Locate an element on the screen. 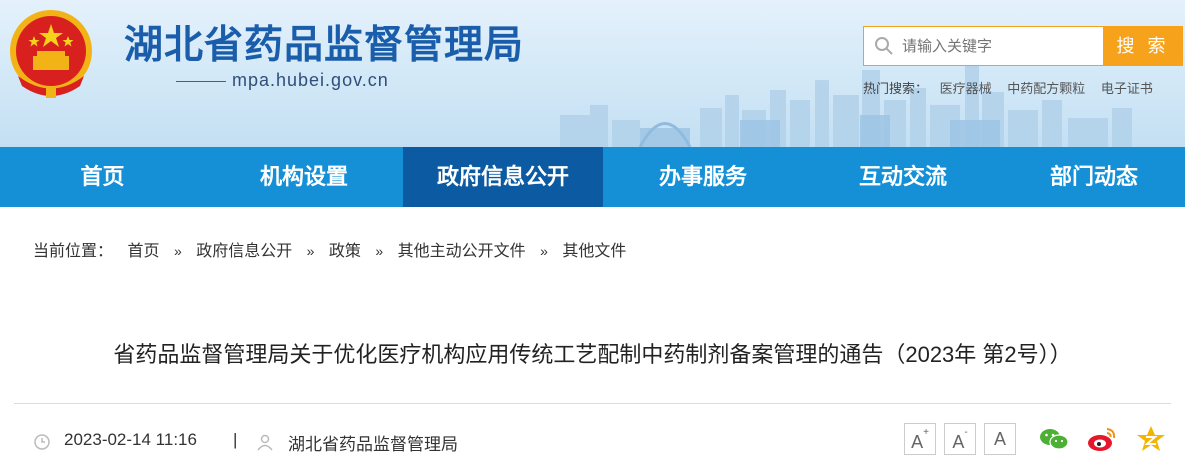 The image size is (1185, 457). domain-decor-line is located at coordinates (201, 81).